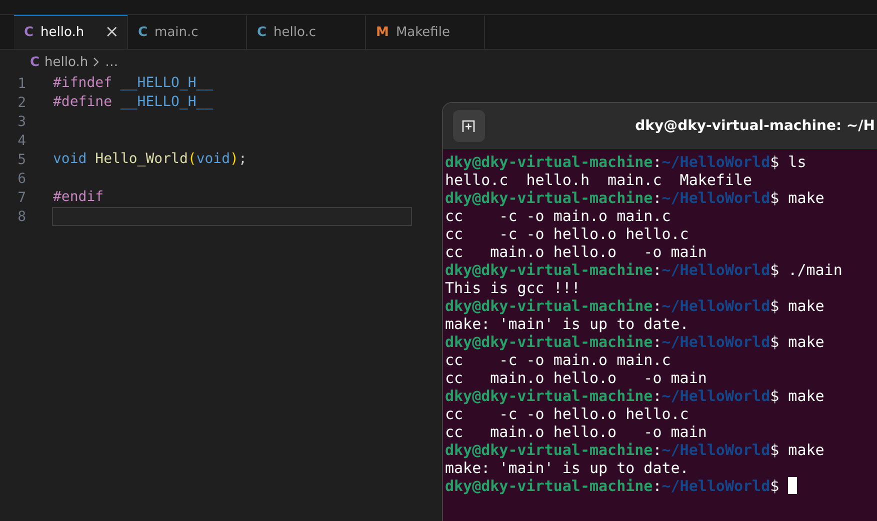 The width and height of the screenshot is (877, 521). Describe the element at coordinates (21, 84) in the screenshot. I see `line-number: 1` at that location.